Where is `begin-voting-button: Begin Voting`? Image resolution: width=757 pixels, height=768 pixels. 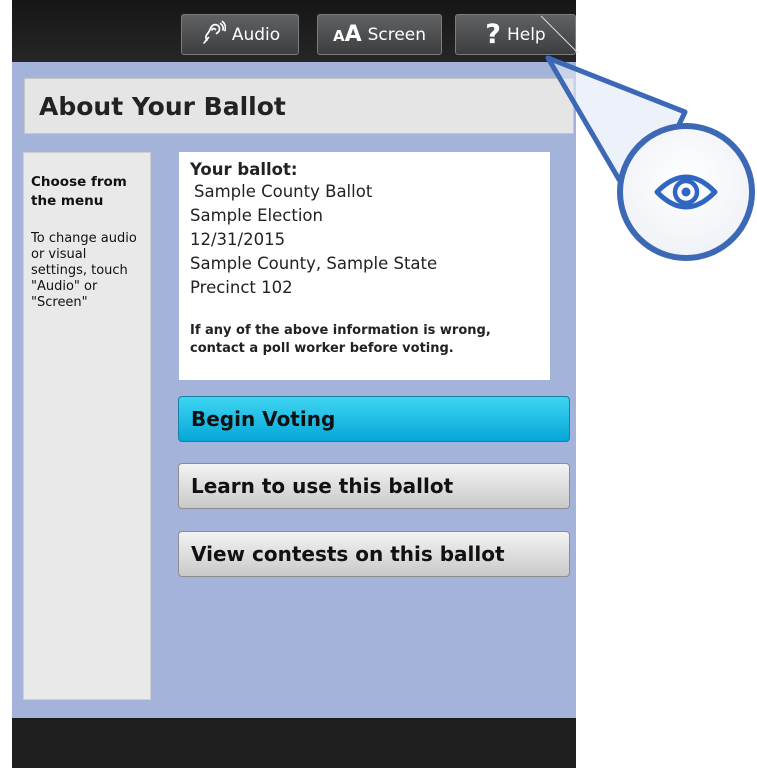
begin-voting-button: Begin Voting is located at coordinates (374, 419).